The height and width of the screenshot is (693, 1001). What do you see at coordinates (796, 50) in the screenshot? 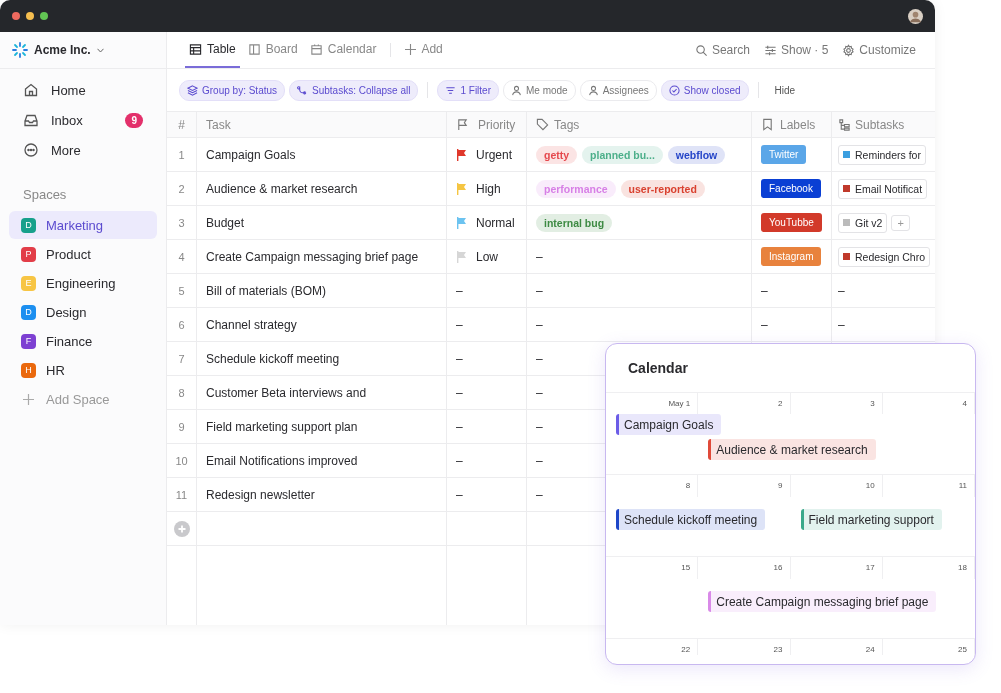
I see `toolbar-action: Show · 5` at bounding box center [796, 50].